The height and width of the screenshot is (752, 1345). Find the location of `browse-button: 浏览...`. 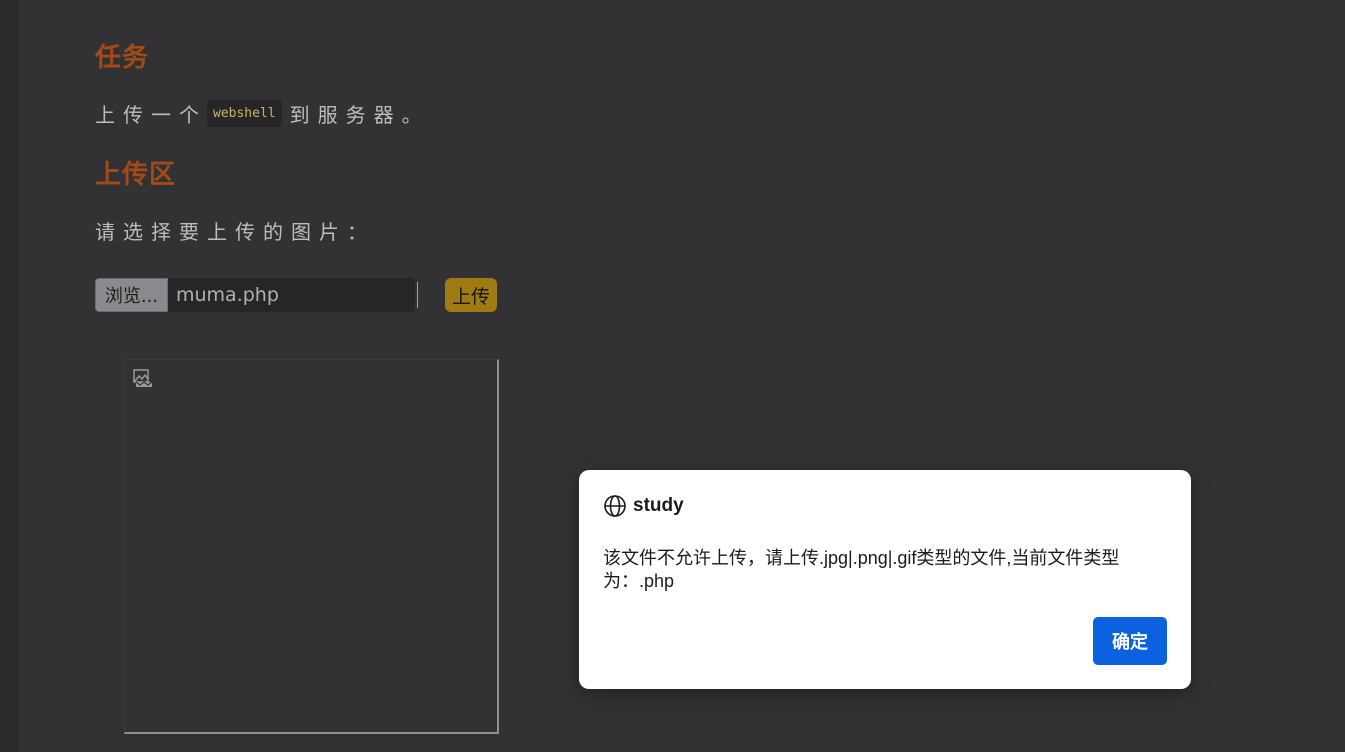

browse-button: 浏览... is located at coordinates (131, 295).